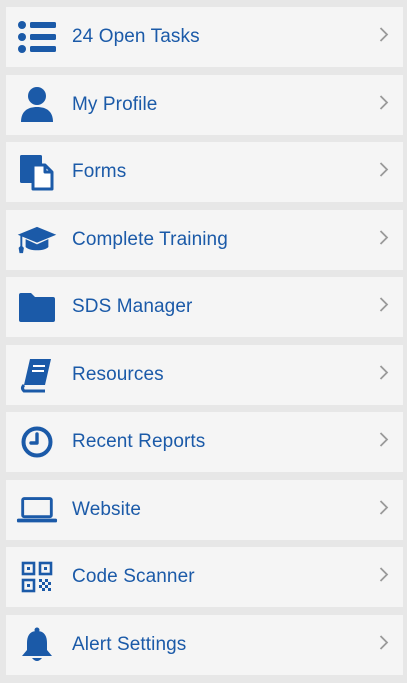 This screenshot has width=407, height=683. What do you see at coordinates (37, 37) in the screenshot?
I see `list-icon` at bounding box center [37, 37].